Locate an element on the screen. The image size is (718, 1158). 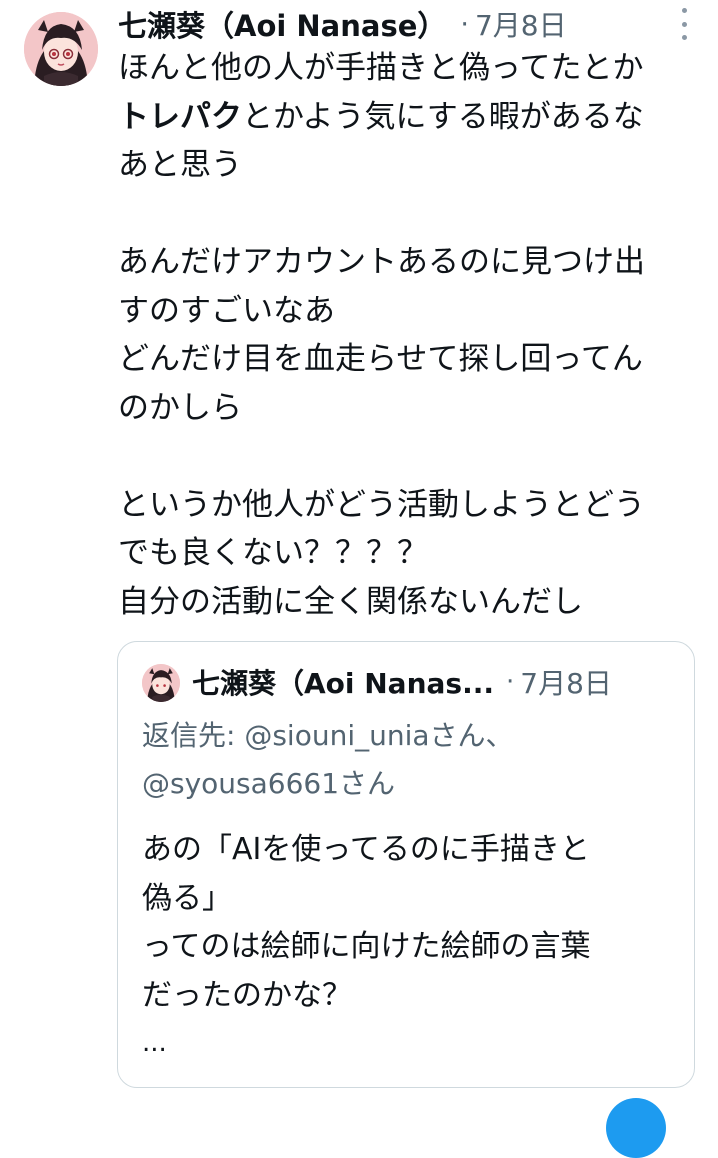
tweet-text-segment: どんだけ目を血走らせて探し回ってん is located at coordinates (380, 359).